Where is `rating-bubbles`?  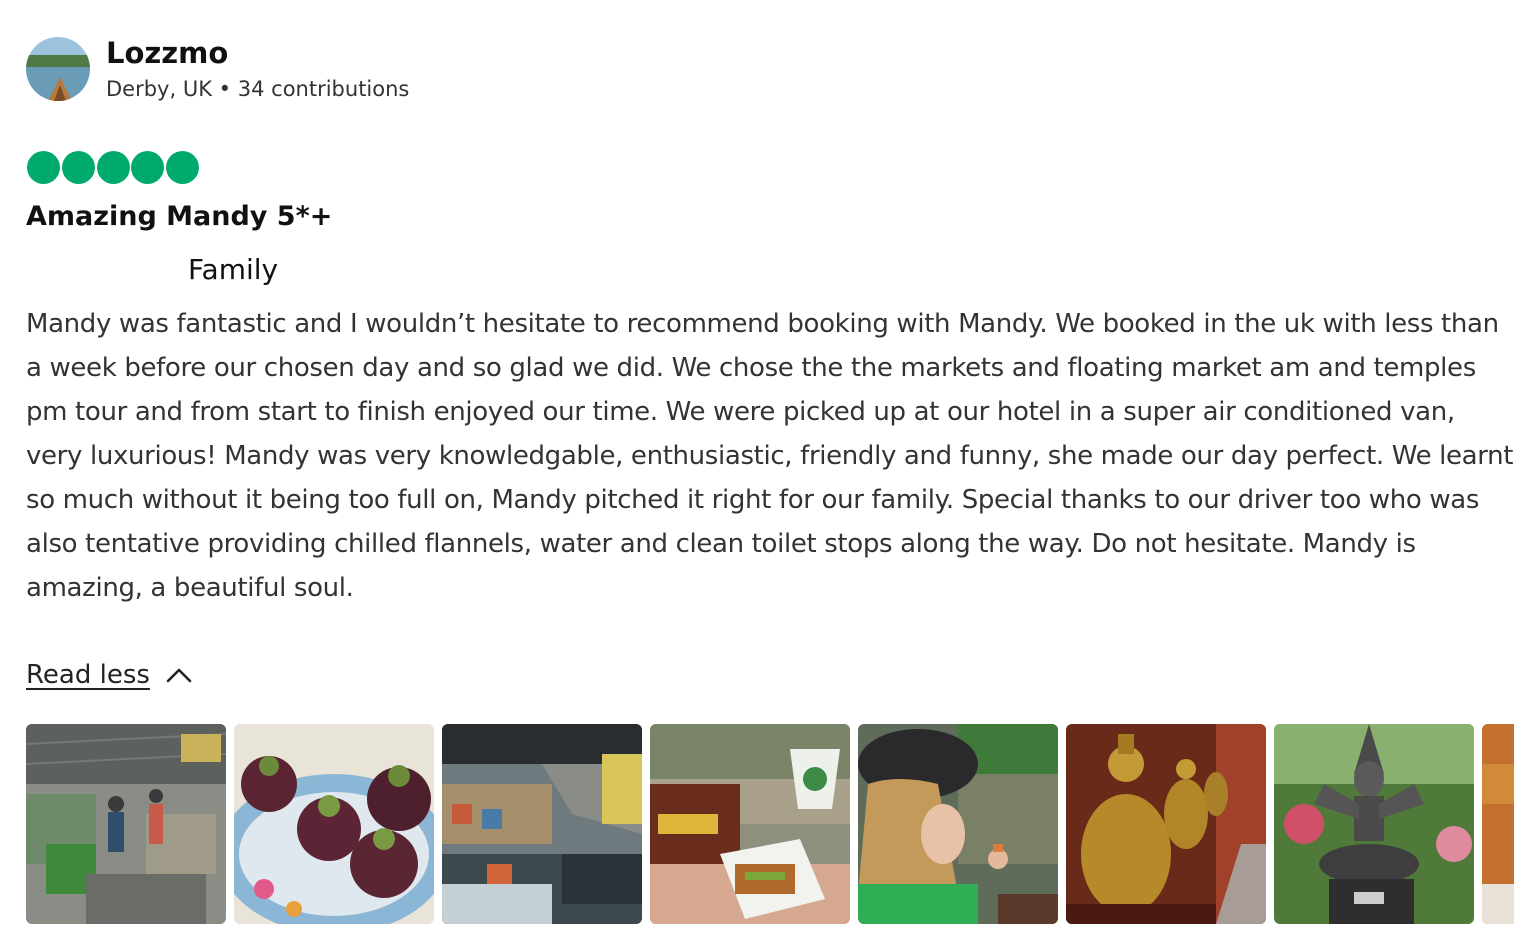 rating-bubbles is located at coordinates (114, 167).